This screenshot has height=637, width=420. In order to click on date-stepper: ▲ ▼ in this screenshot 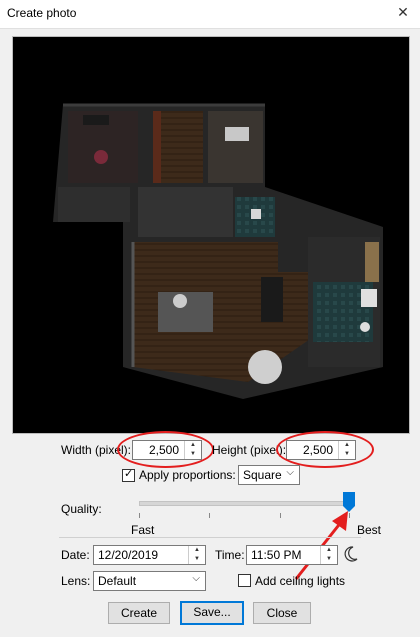, I will do `click(196, 555)`.